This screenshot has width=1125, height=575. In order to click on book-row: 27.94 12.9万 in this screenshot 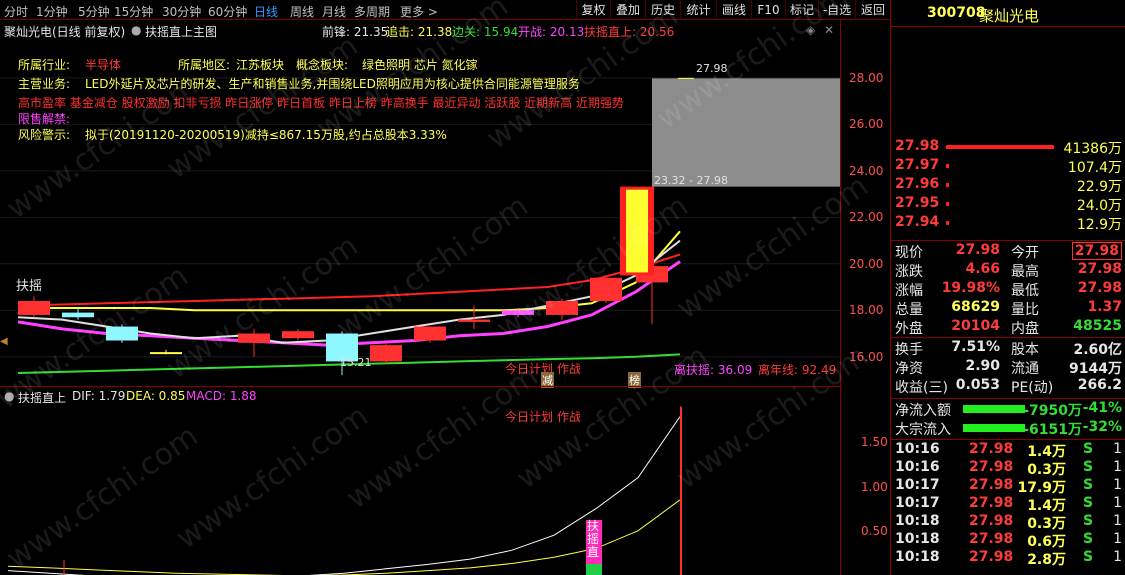, I will do `click(1008, 223)`.